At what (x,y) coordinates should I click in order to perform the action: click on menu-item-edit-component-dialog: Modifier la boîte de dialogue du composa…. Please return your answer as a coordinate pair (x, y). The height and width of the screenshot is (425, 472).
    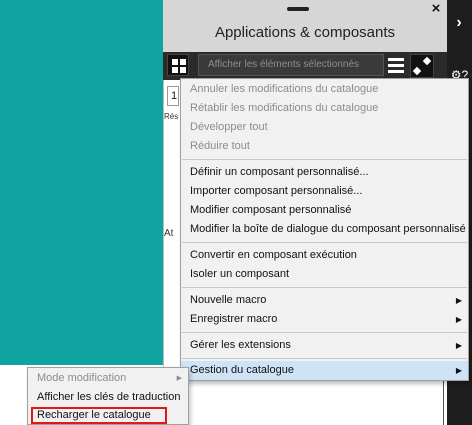
    Looking at the image, I should click on (324, 229).